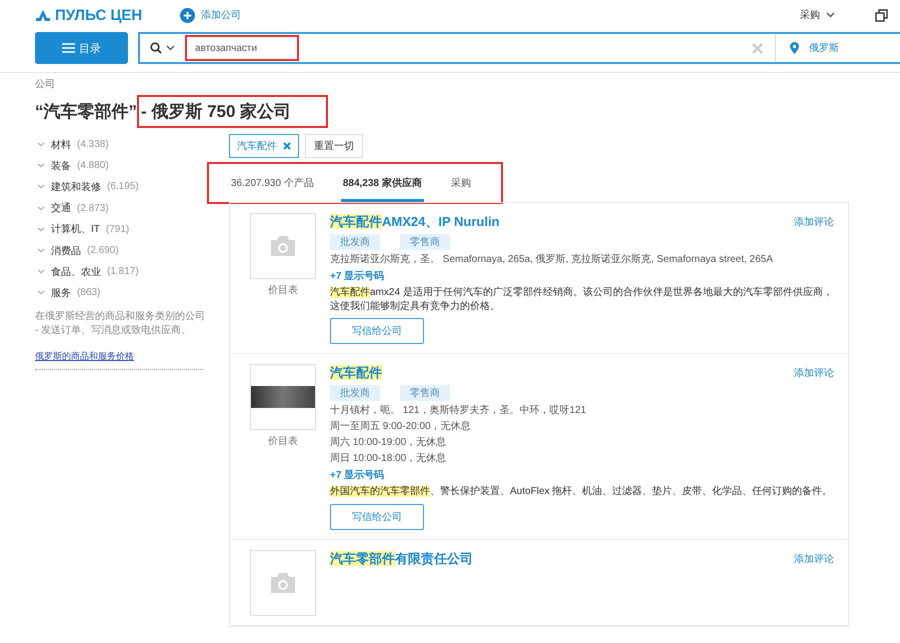 This screenshot has height=643, width=900. Describe the element at coordinates (388, 458) in the screenshot. I see `company-detail: 周日 10:00-18:00，无休息` at that location.